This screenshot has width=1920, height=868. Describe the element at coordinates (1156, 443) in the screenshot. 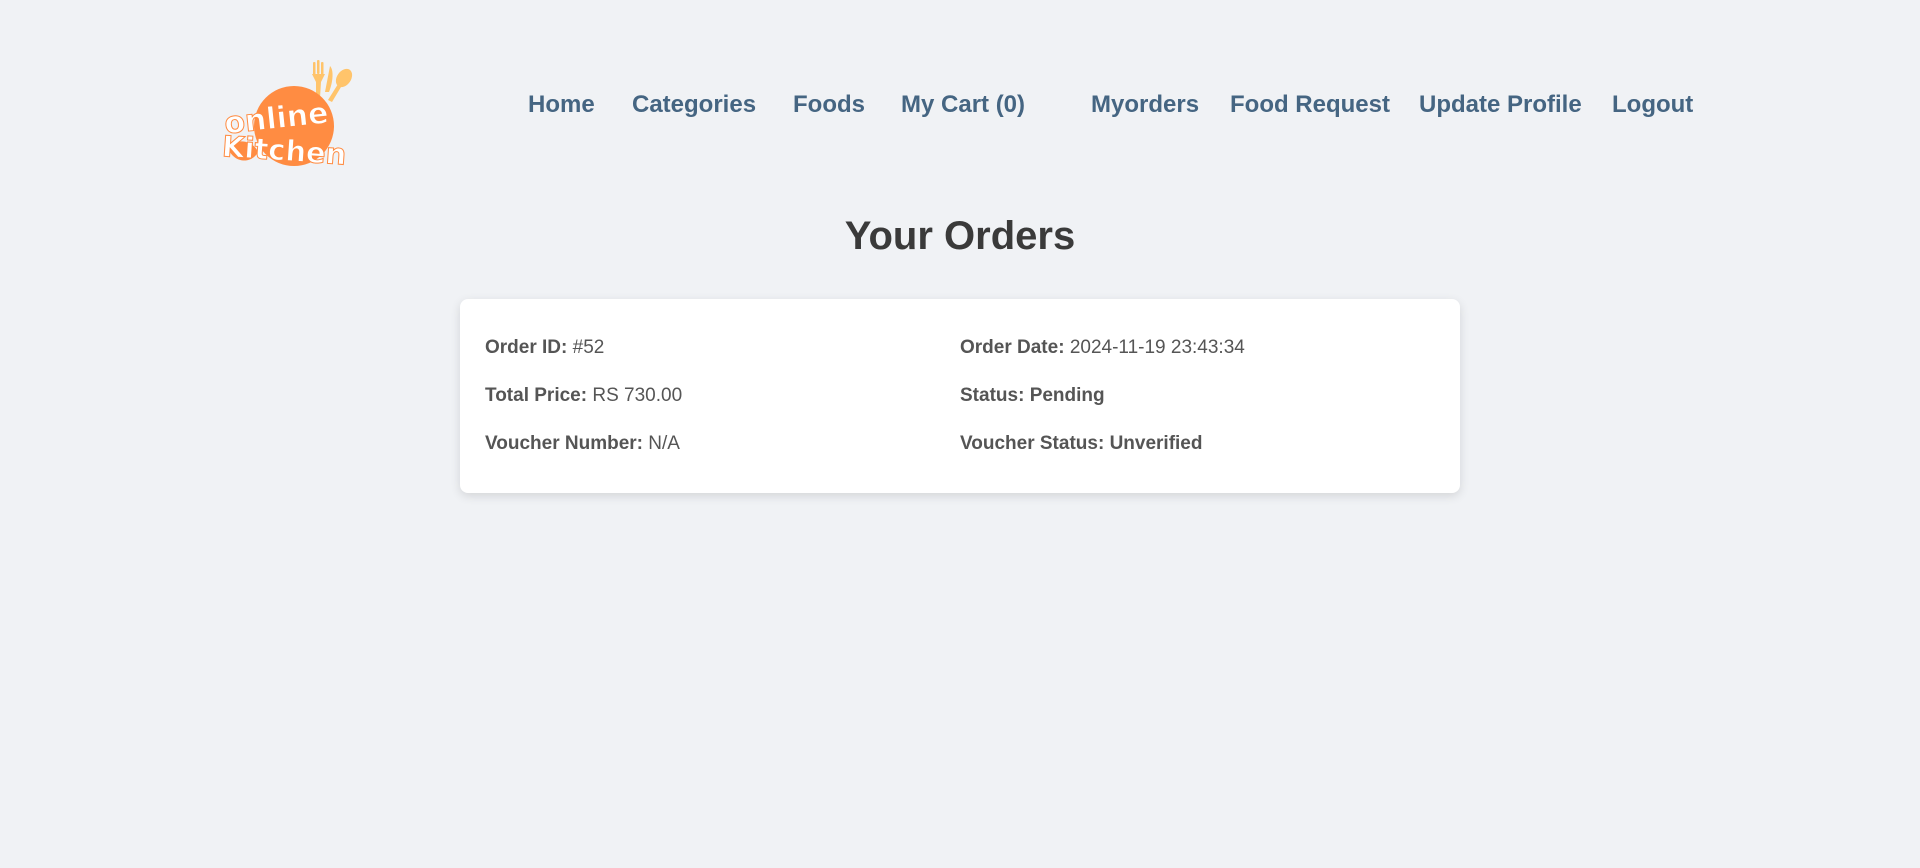

I see `voucher-status-value: Unverified` at that location.